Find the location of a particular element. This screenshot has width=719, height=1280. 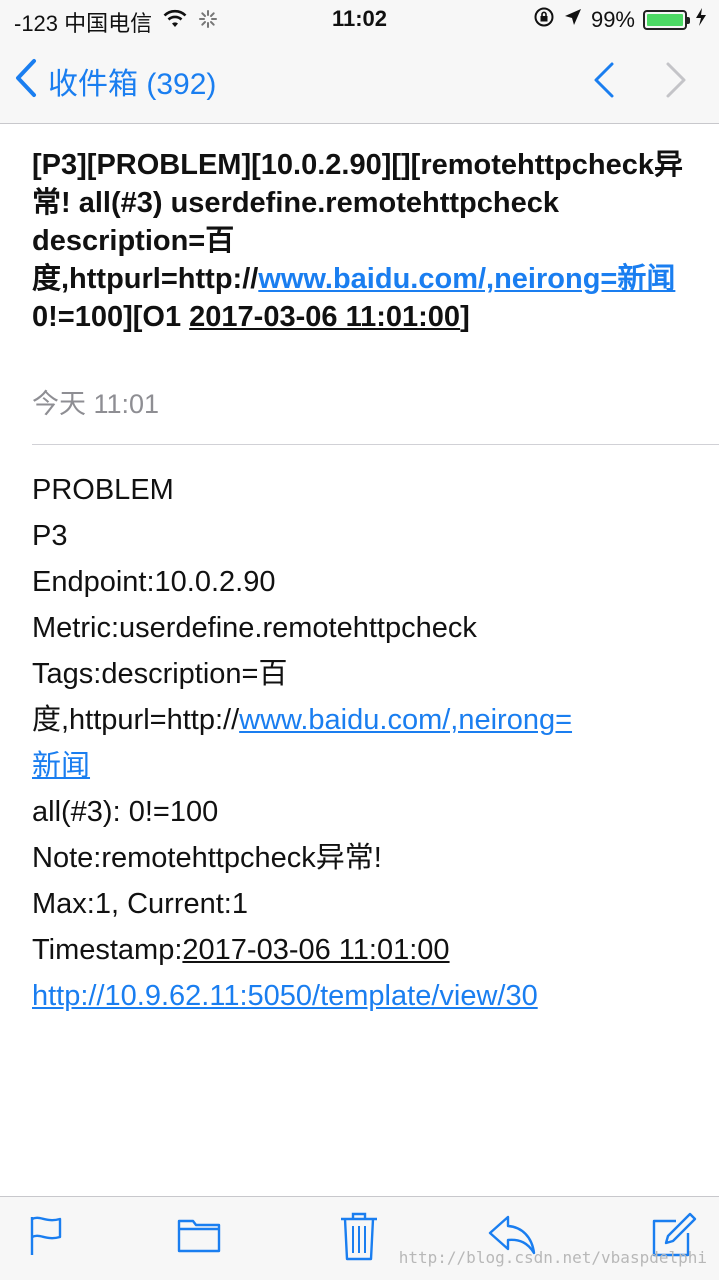

status-bar: -123 中国电信 11:02 99% is located at coordinates (359, 20).